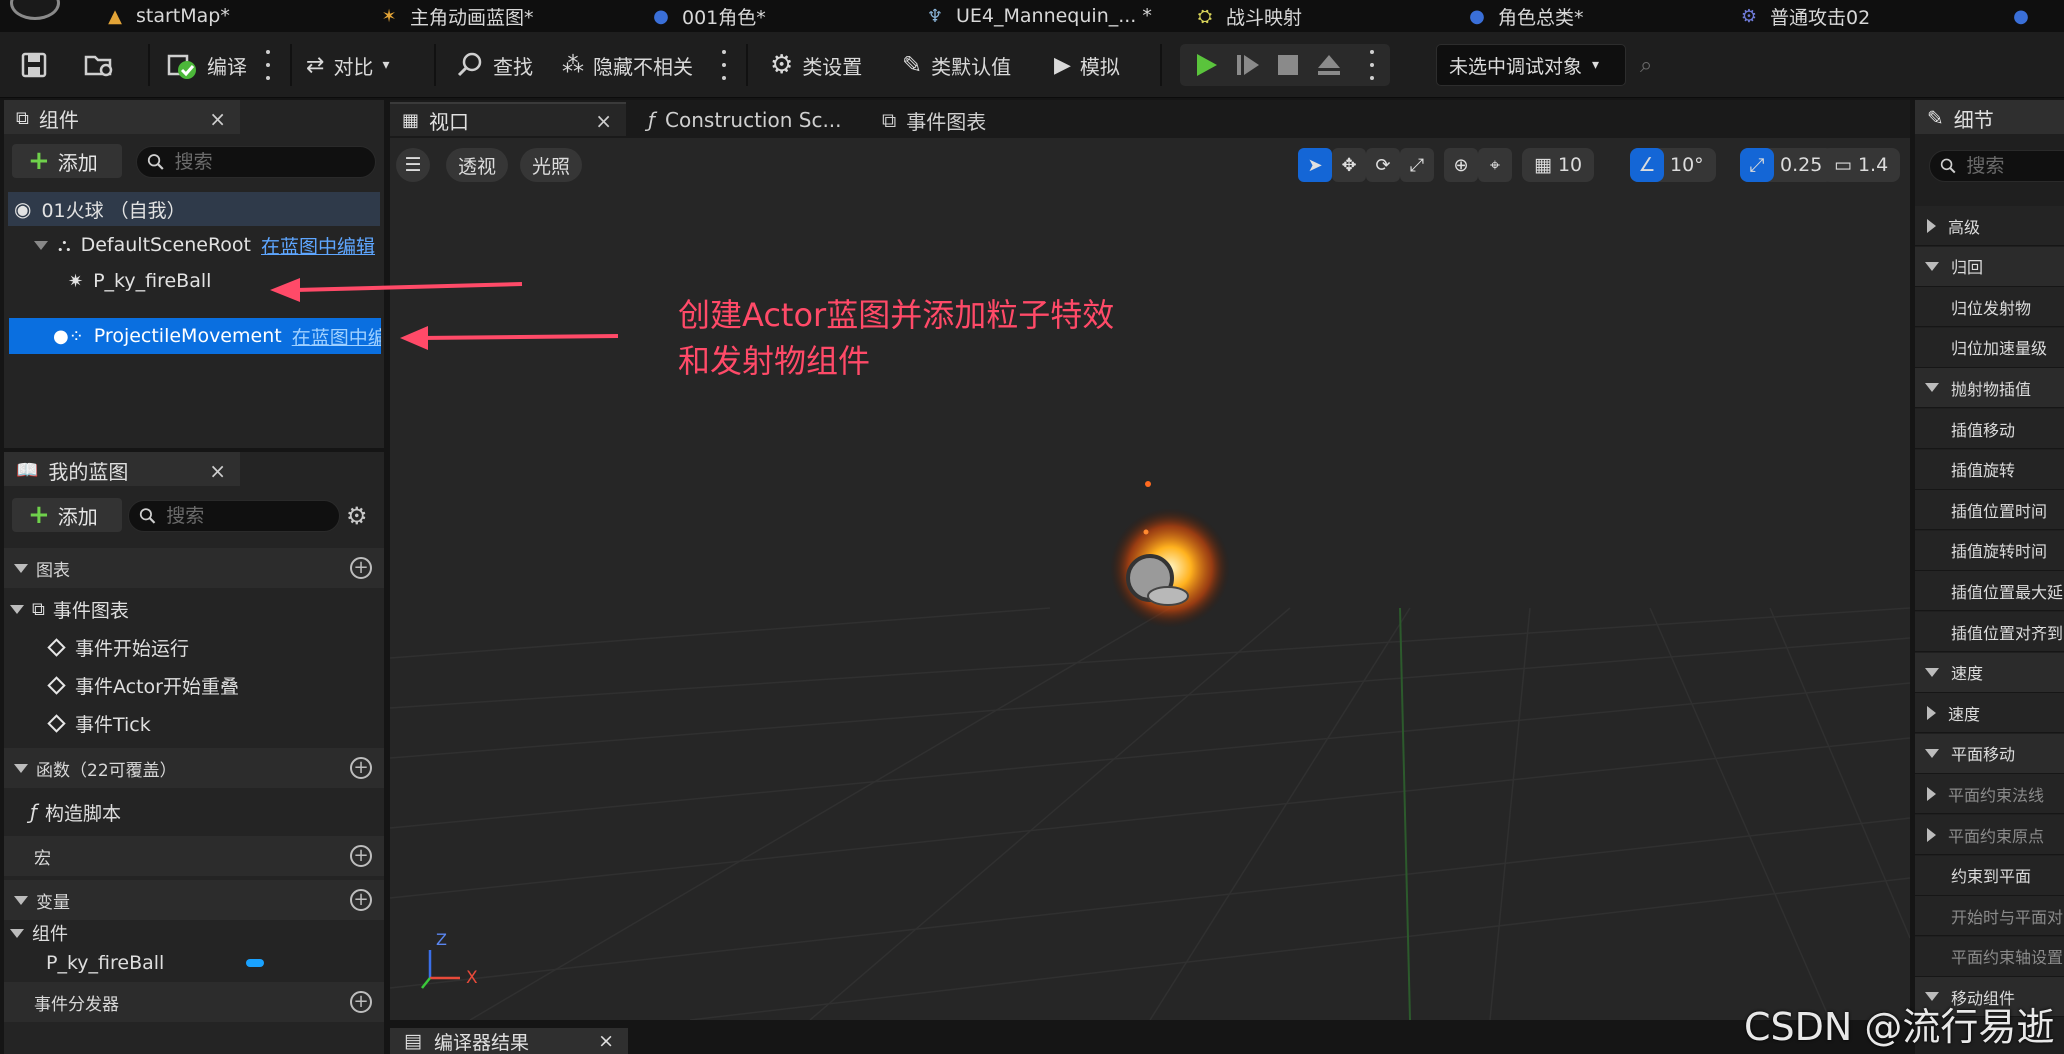 The width and height of the screenshot is (2064, 1054). I want to click on details-property: 插值位置时间, so click(1989, 510).